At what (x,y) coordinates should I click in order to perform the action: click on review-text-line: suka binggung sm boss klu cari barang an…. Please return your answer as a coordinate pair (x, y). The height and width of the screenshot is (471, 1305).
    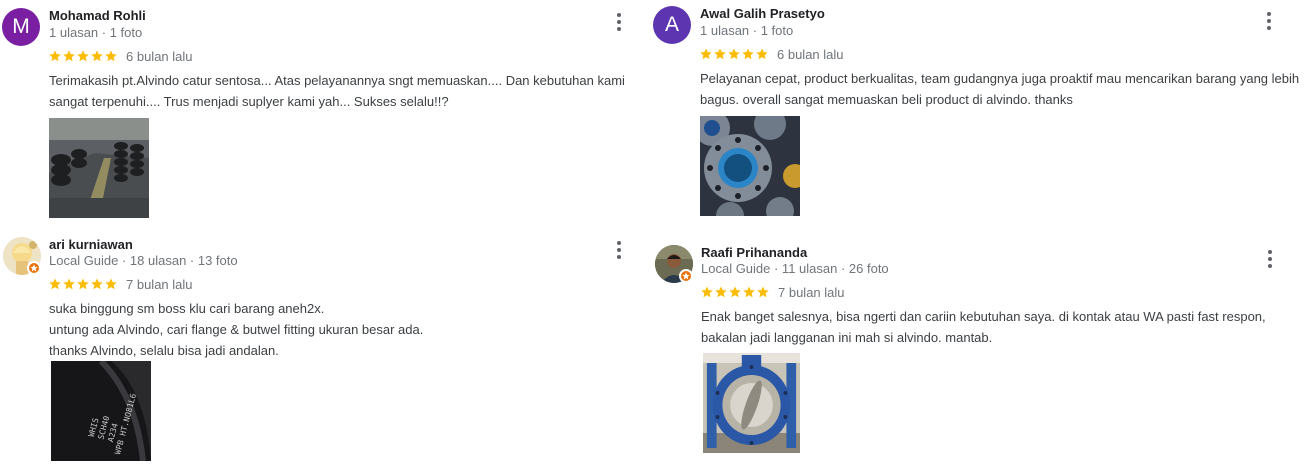
    Looking at the image, I should click on (187, 308).